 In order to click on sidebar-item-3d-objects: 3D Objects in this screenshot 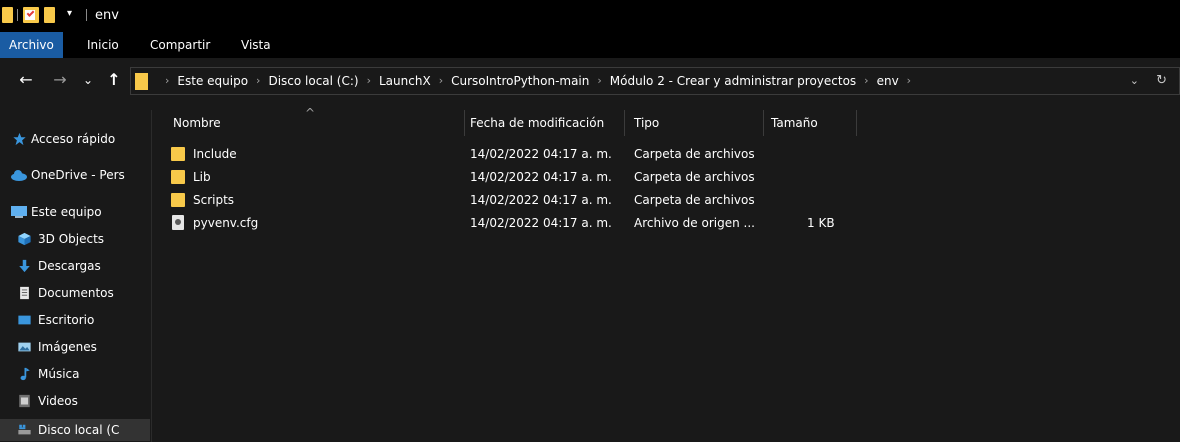, I will do `click(75, 239)`.